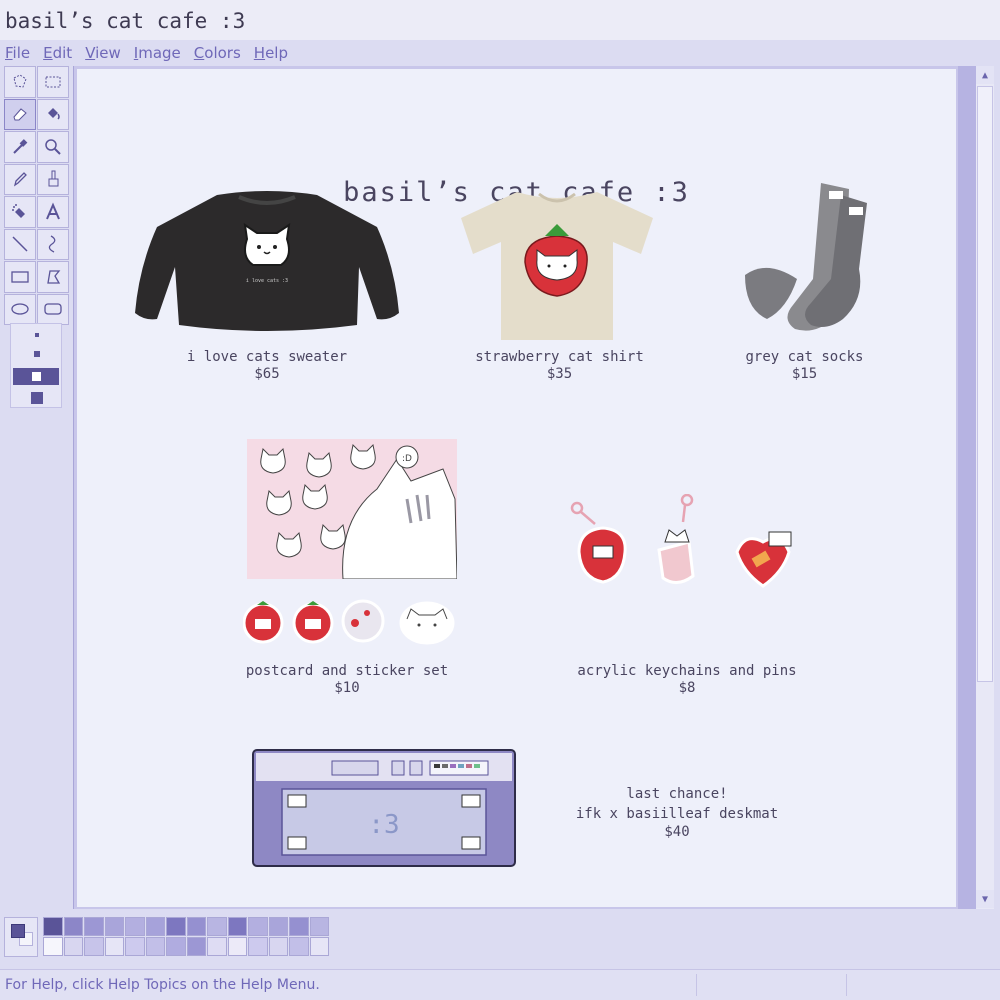 This screenshot has height=1000, width=1000. What do you see at coordinates (57, 53) in the screenshot?
I see `menu-edit: Edit` at bounding box center [57, 53].